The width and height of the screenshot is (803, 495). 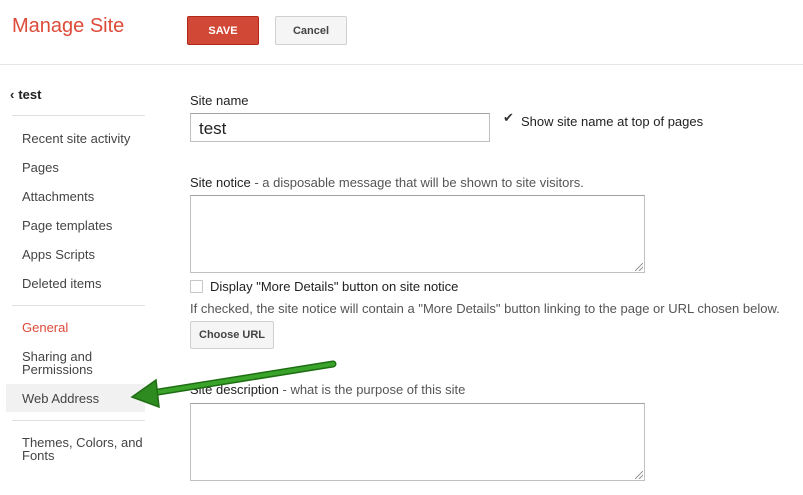 I want to click on arrow-head, so click(x=145, y=393).